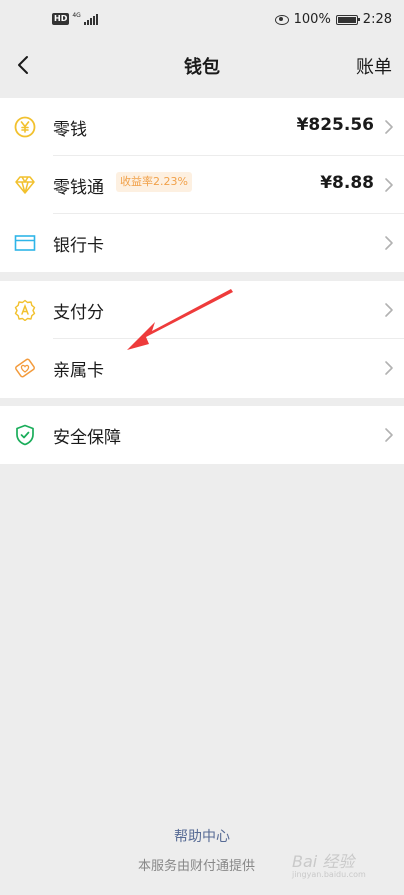 The height and width of the screenshot is (895, 404). Describe the element at coordinates (374, 66) in the screenshot. I see `bill-button: 账单` at that location.